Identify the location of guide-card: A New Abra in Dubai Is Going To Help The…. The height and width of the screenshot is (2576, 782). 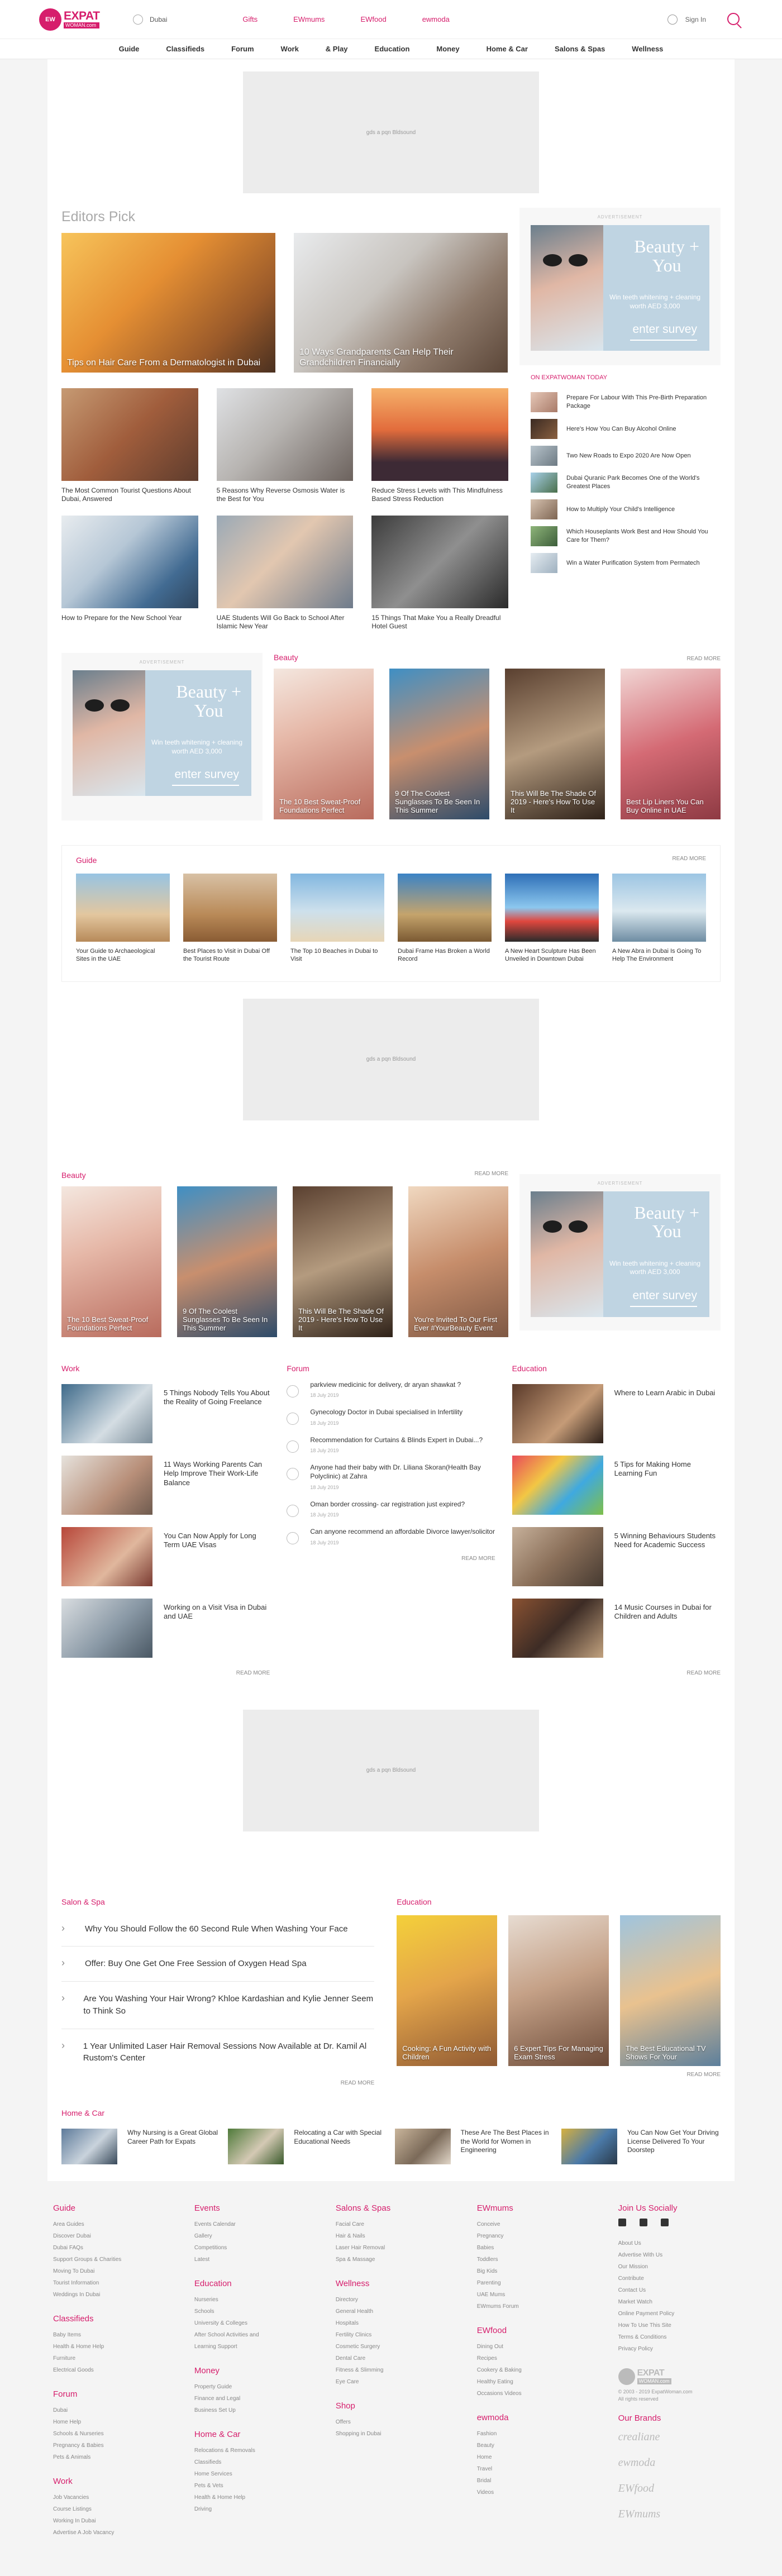
(659, 919).